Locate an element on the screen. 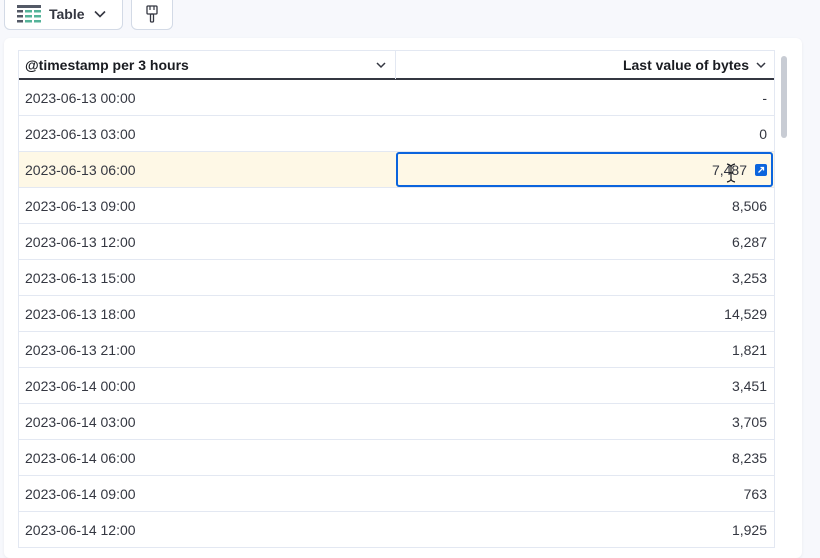 This screenshot has height=558, width=820. appearance-settings-button is located at coordinates (152, 15).